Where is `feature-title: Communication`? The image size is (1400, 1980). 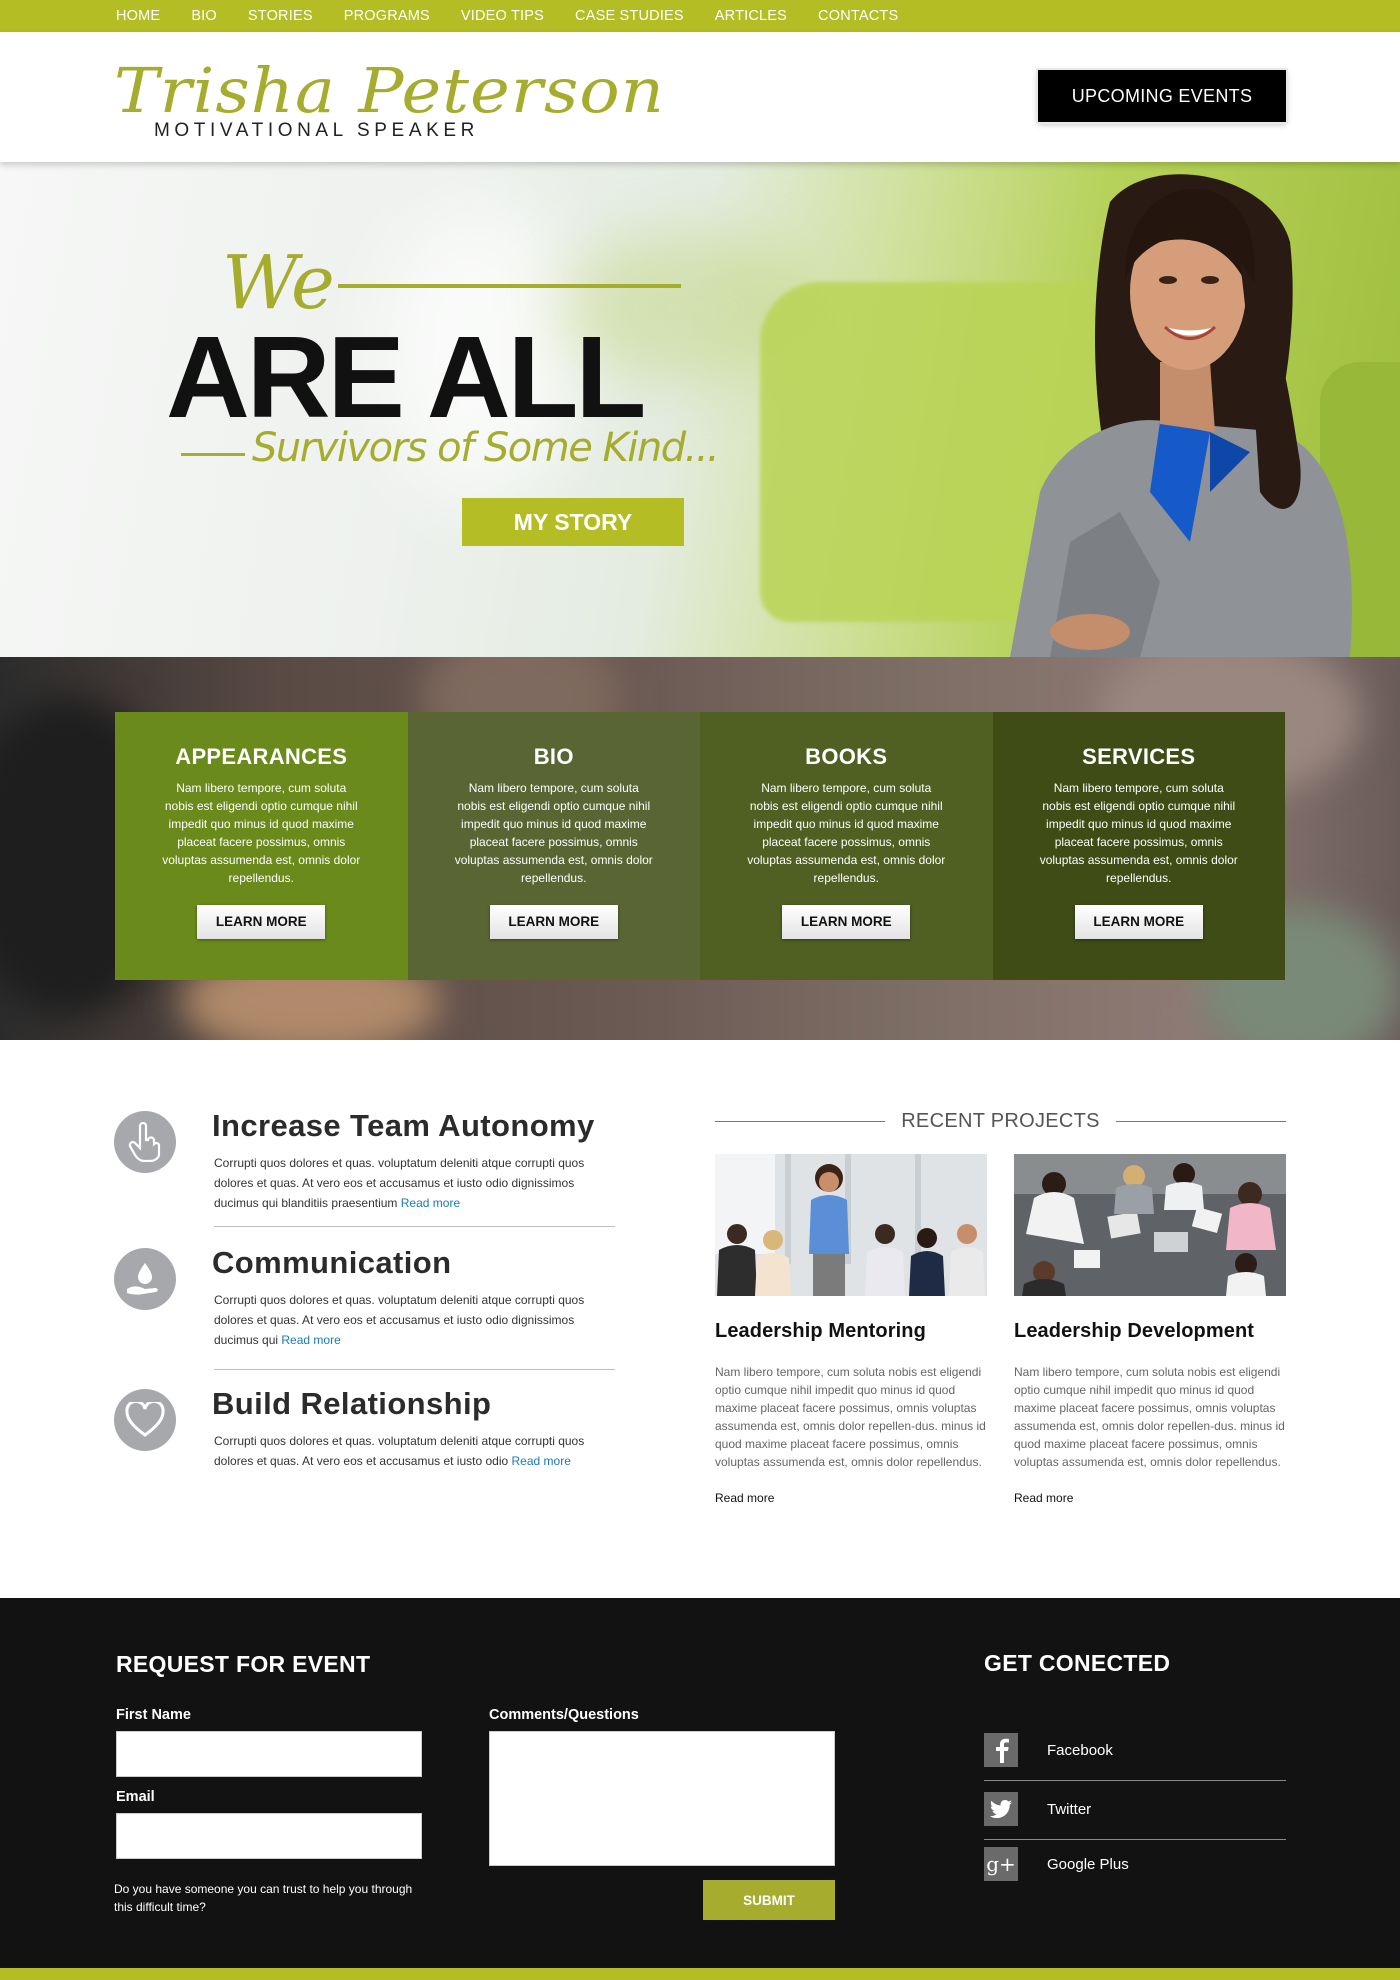
feature-title: Communication is located at coordinates (332, 1262).